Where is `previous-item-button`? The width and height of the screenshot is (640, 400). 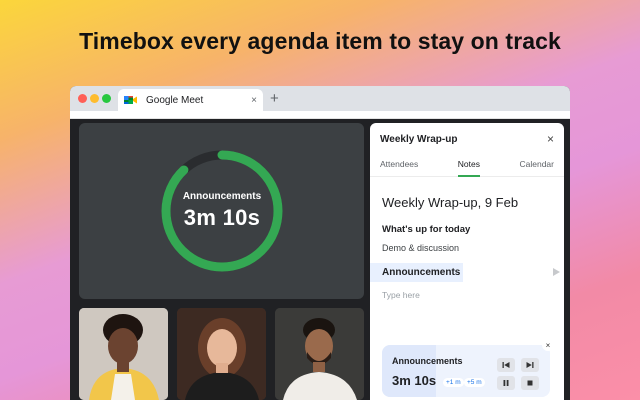
previous-item-button is located at coordinates (506, 365).